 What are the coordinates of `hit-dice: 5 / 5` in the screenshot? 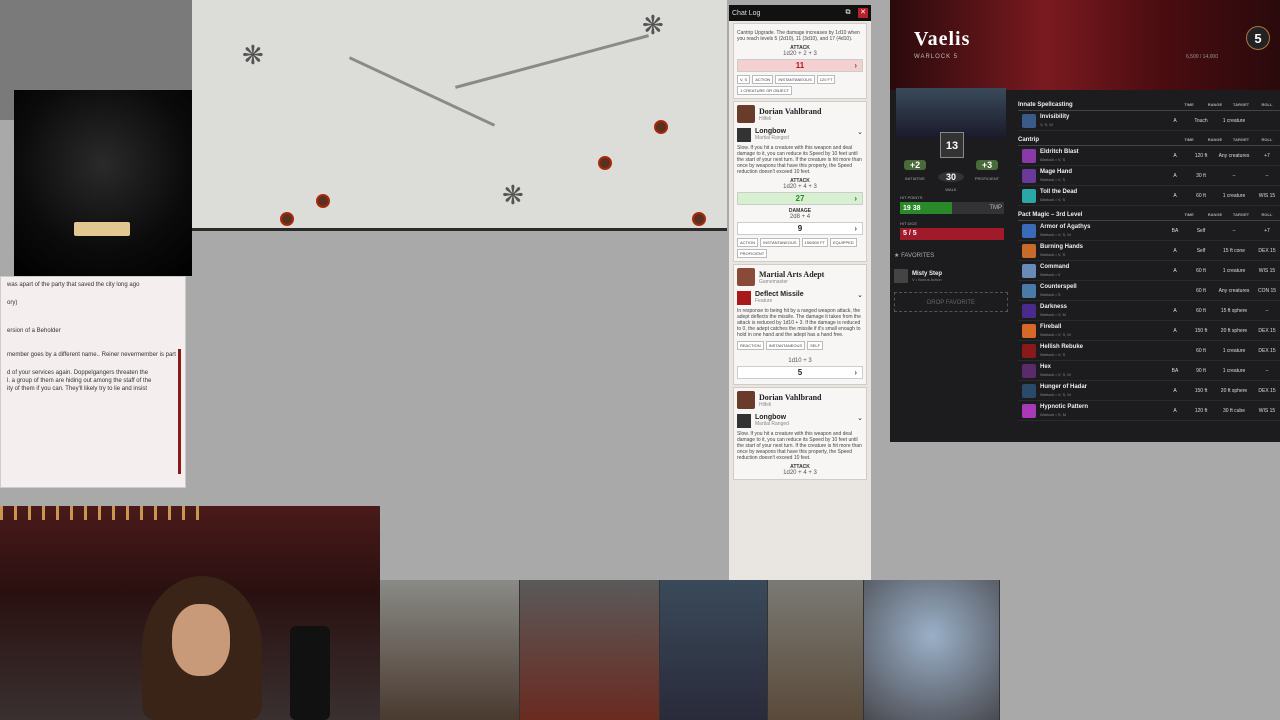 It's located at (952, 234).